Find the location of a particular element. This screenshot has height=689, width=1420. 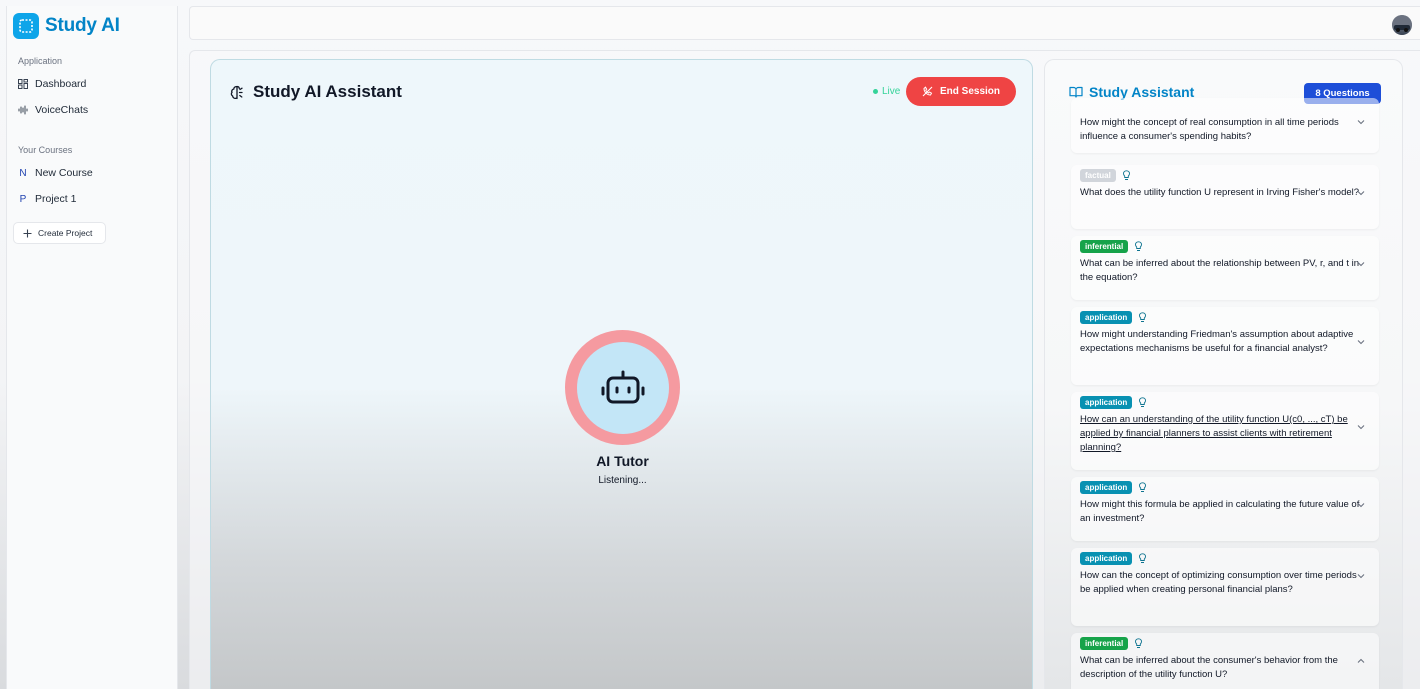

brain-icon is located at coordinates (236, 92).